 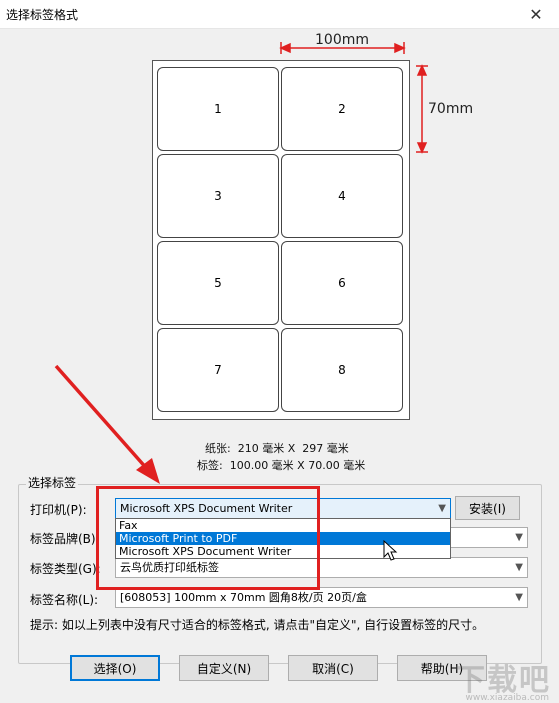 What do you see at coordinates (507, 698) in the screenshot?
I see `watermark-url: www.xiazaiba.com` at bounding box center [507, 698].